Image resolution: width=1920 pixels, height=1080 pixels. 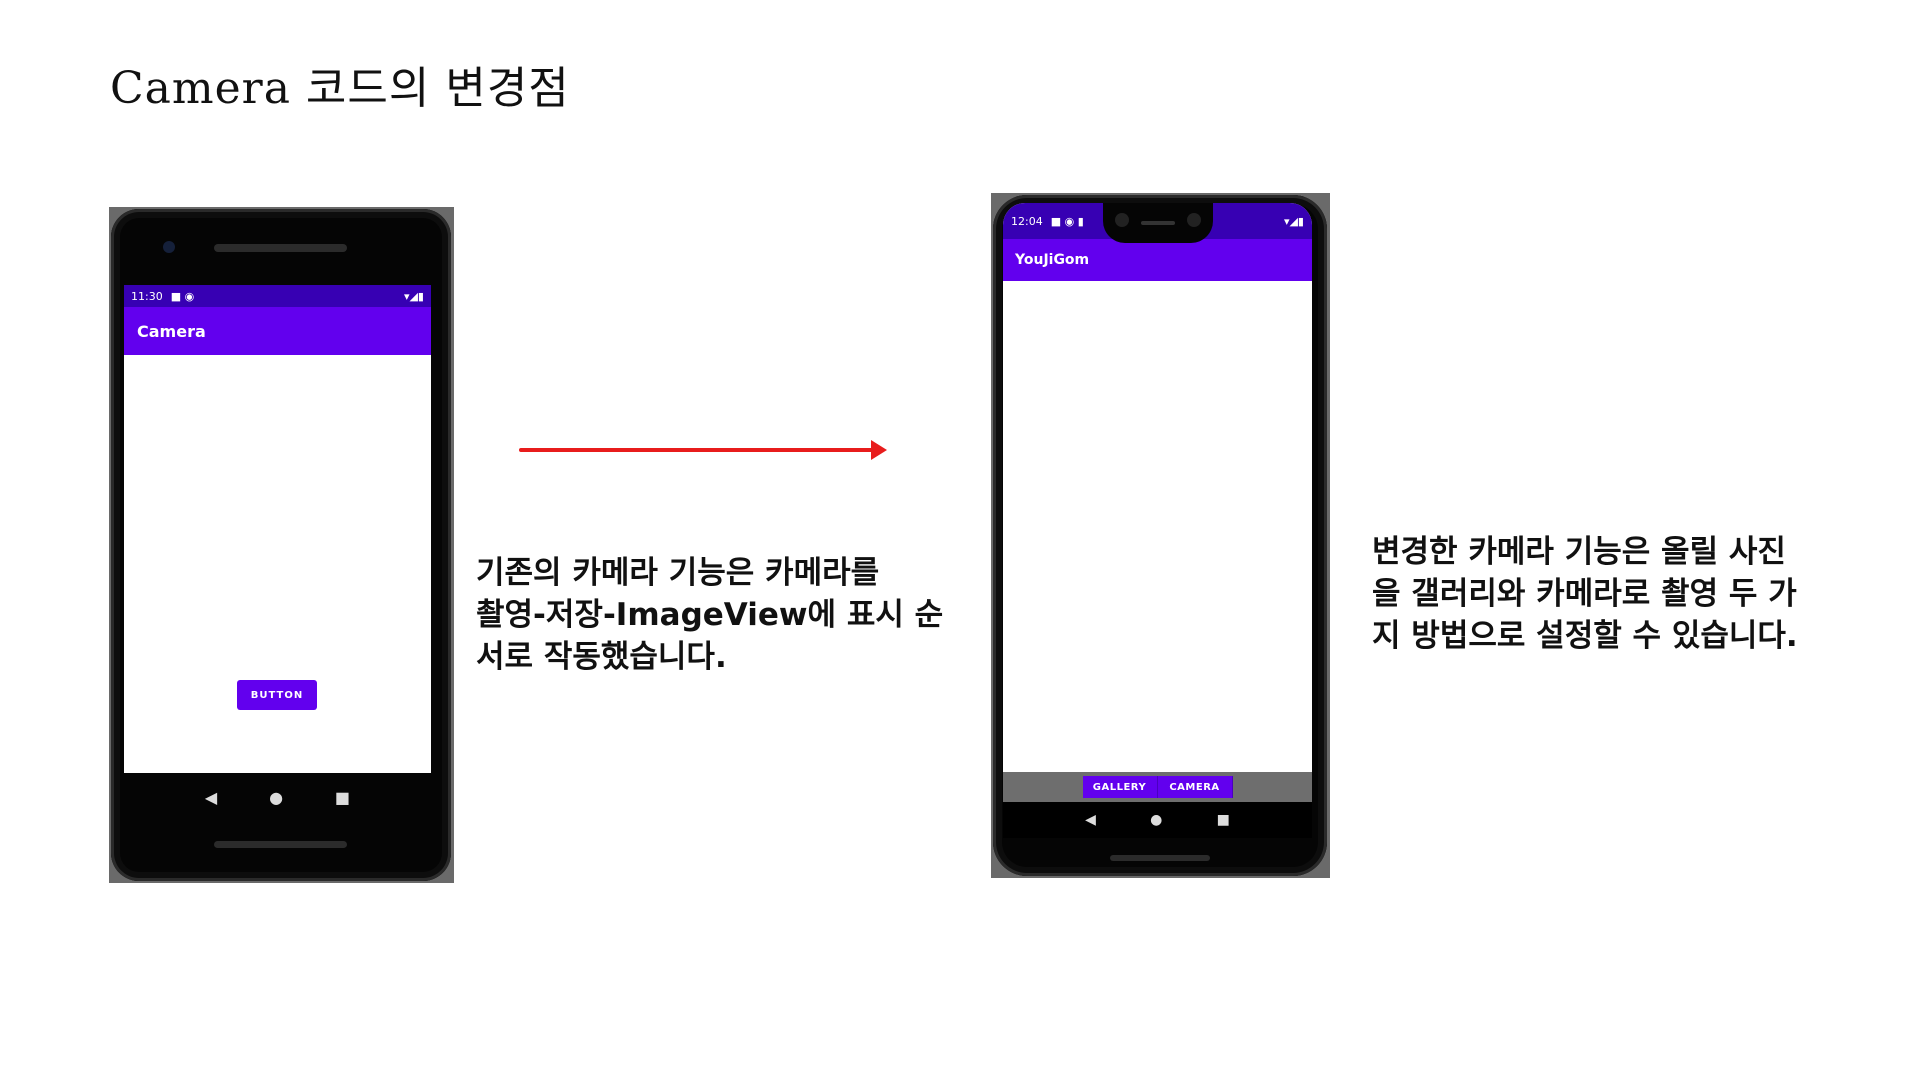 What do you see at coordinates (1584, 594) in the screenshot?
I see `description-line: 을 갤러리와 카메라로 촬영 두 가` at bounding box center [1584, 594].